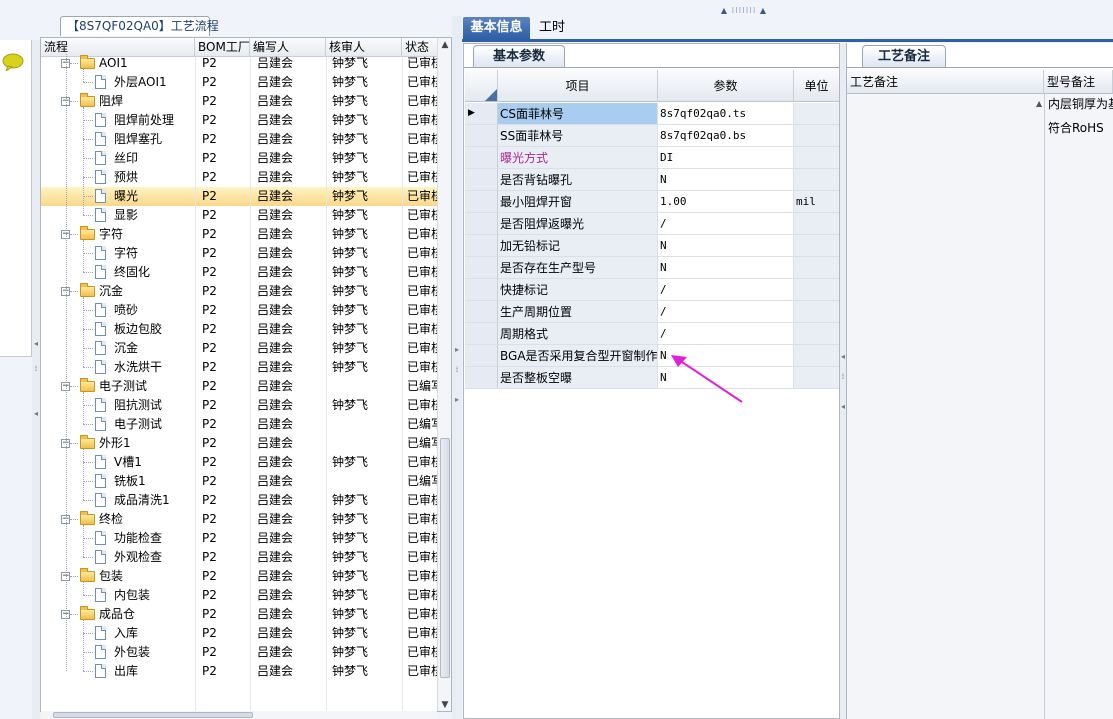  Describe the element at coordinates (239, 557) in the screenshot. I see `tree-step-row: 外观检查 P2 吕建会 钟梦飞 已审核` at that location.